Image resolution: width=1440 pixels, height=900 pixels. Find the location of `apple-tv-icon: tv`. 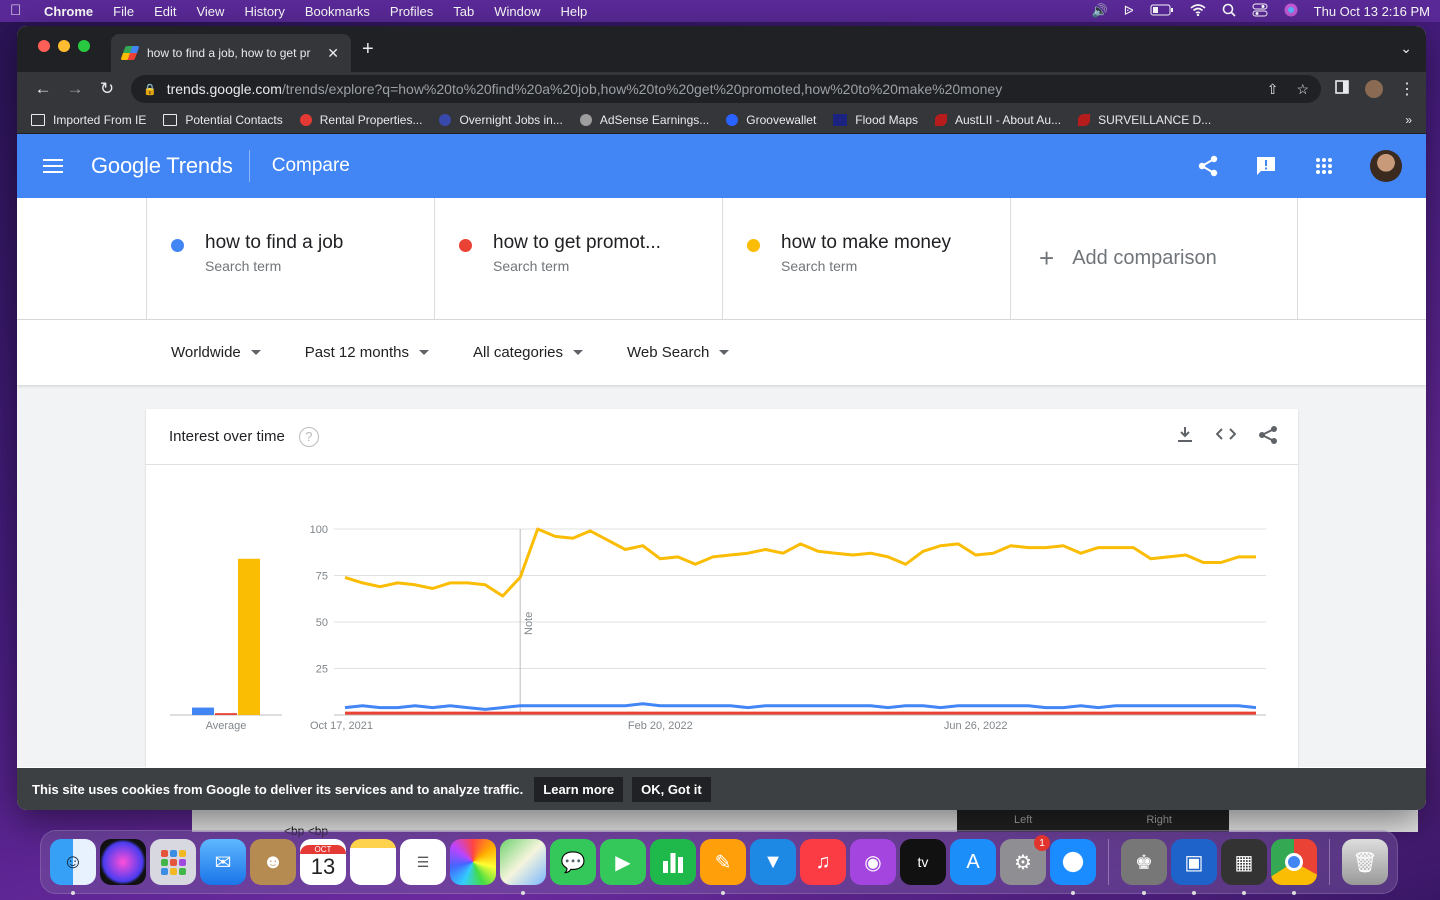

apple-tv-icon: tv is located at coordinates (923, 862).